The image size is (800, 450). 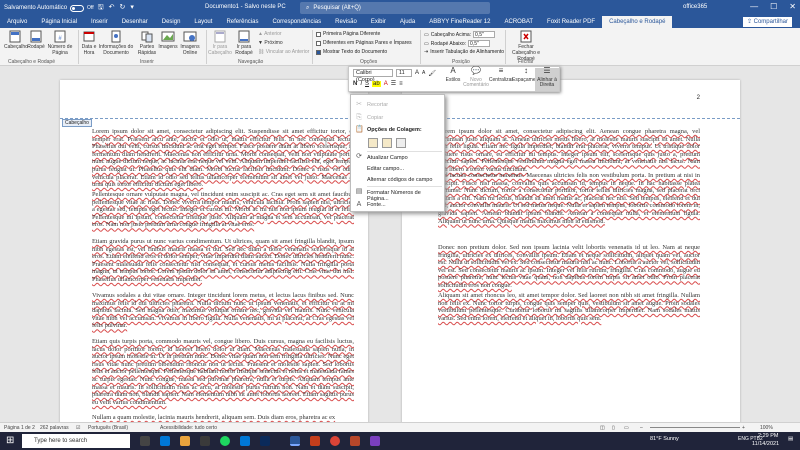 I want to click on diff-first-page-checkbox: Primeira Página Diferente, so click(x=348, y=34).